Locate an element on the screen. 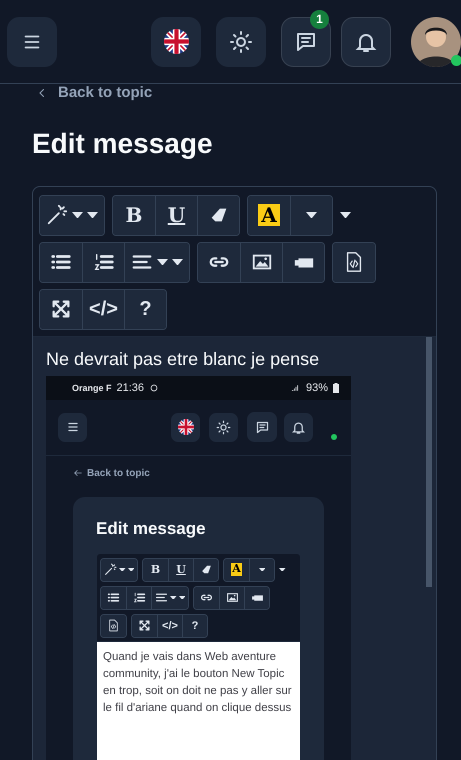 The width and height of the screenshot is (461, 760). clock-text: 21:36 is located at coordinates (130, 388).